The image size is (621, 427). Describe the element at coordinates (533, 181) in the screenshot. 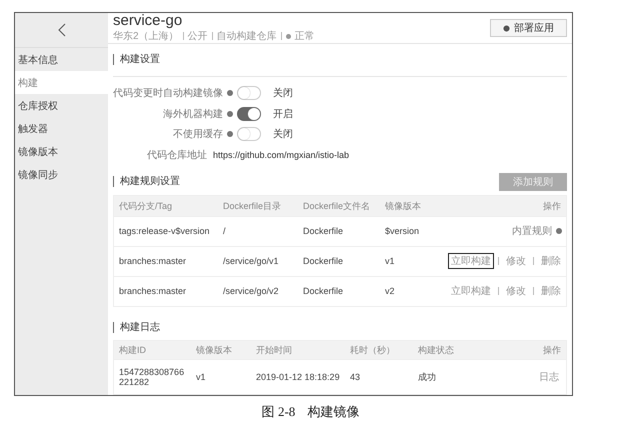

I see `add-rule-button: 添加规则` at that location.